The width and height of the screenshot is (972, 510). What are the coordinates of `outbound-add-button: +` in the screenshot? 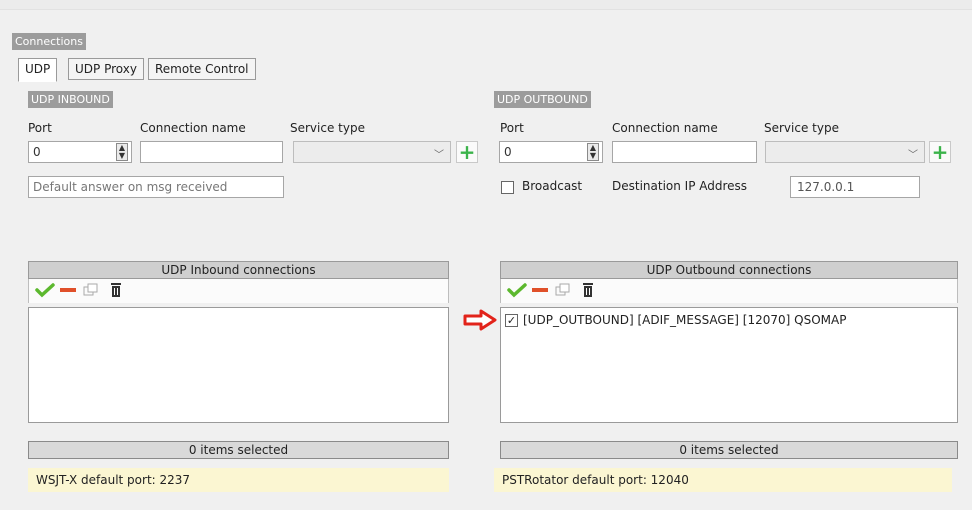 It's located at (940, 152).